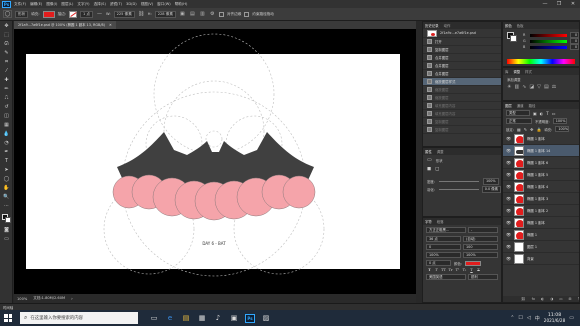  Describe the element at coordinates (483, 230) in the screenshot. I see `font-style-select: -` at that location.